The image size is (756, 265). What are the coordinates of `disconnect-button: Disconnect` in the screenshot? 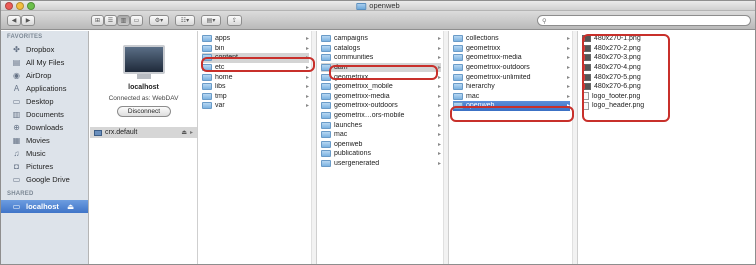 It's located at (144, 111).